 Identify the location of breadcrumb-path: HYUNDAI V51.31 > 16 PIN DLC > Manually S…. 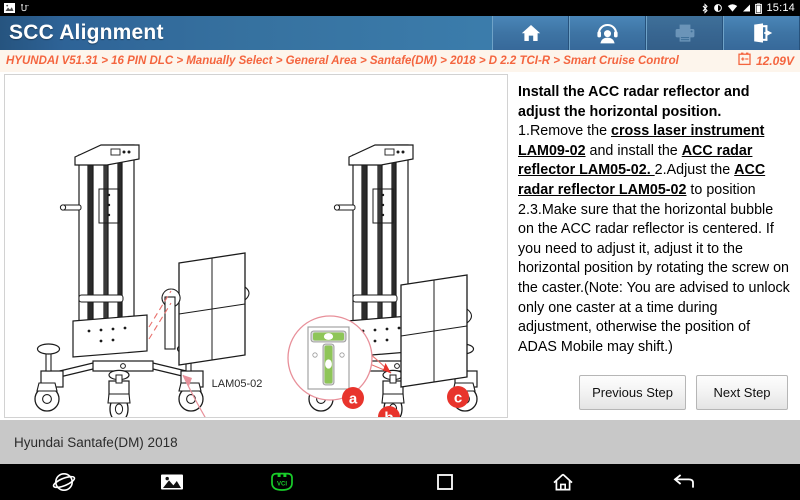
(342, 61).